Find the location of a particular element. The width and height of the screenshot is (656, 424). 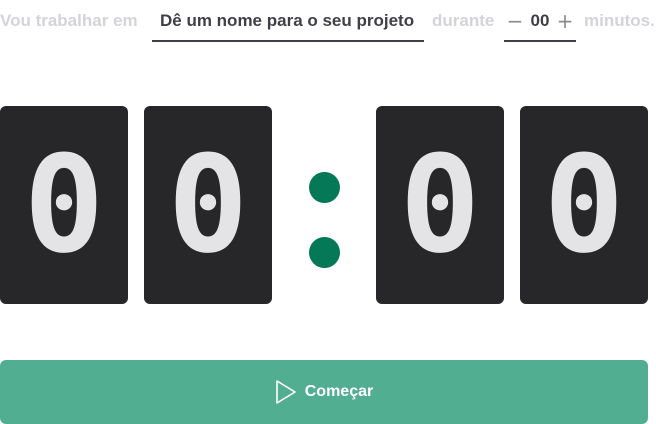

second-ones-digit: 0 is located at coordinates (584, 205).